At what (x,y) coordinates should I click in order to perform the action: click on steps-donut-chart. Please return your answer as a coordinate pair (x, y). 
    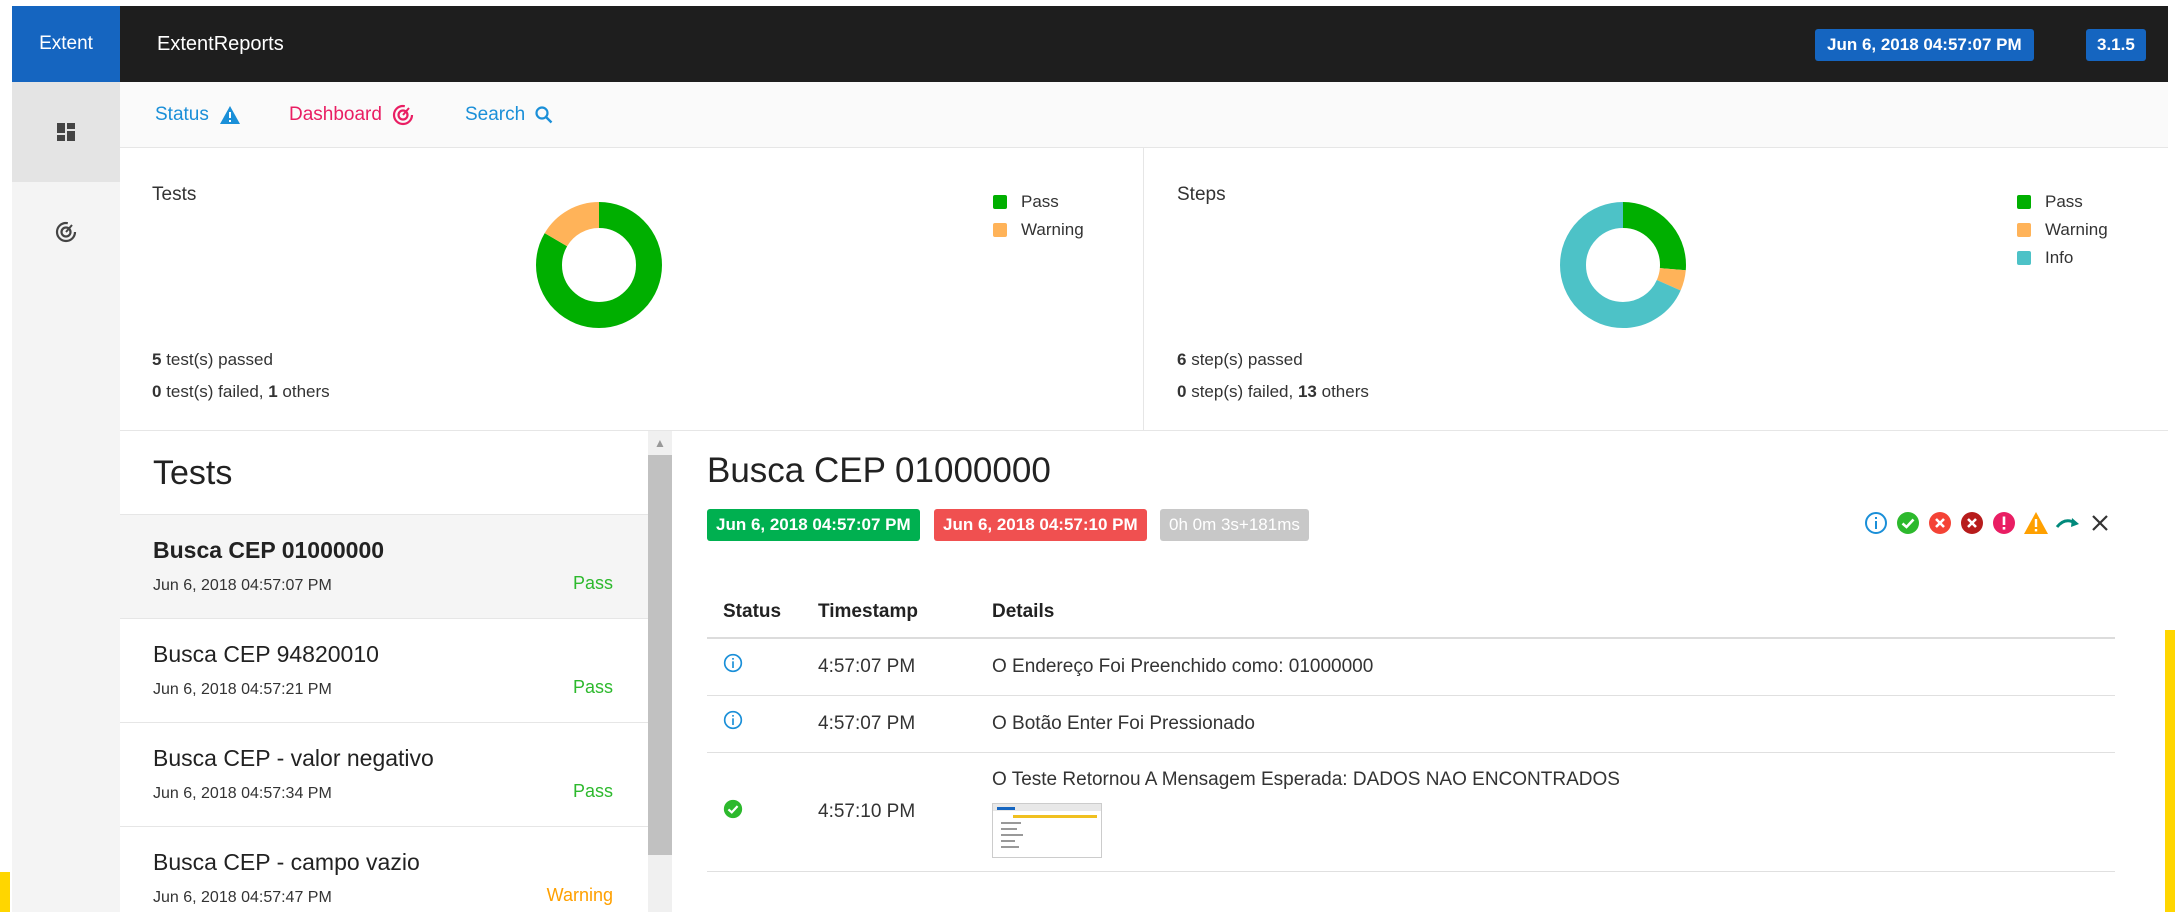
    Looking at the image, I should click on (1623, 265).